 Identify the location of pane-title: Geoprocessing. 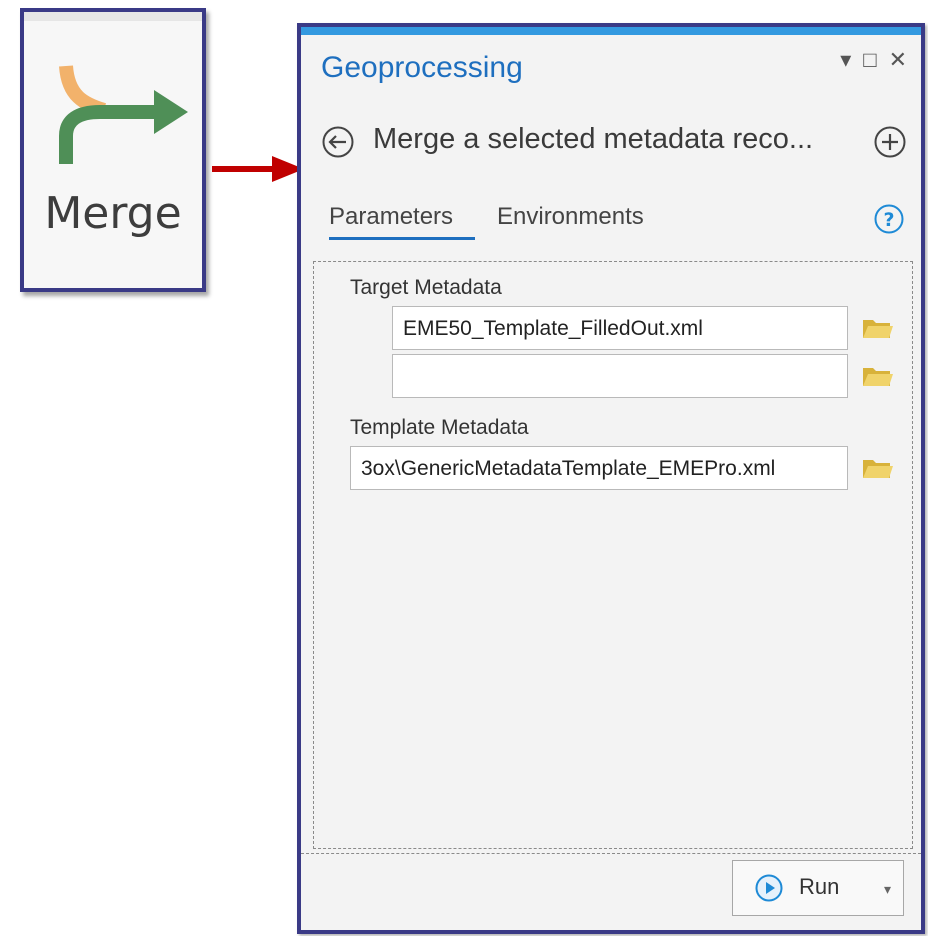
(422, 67).